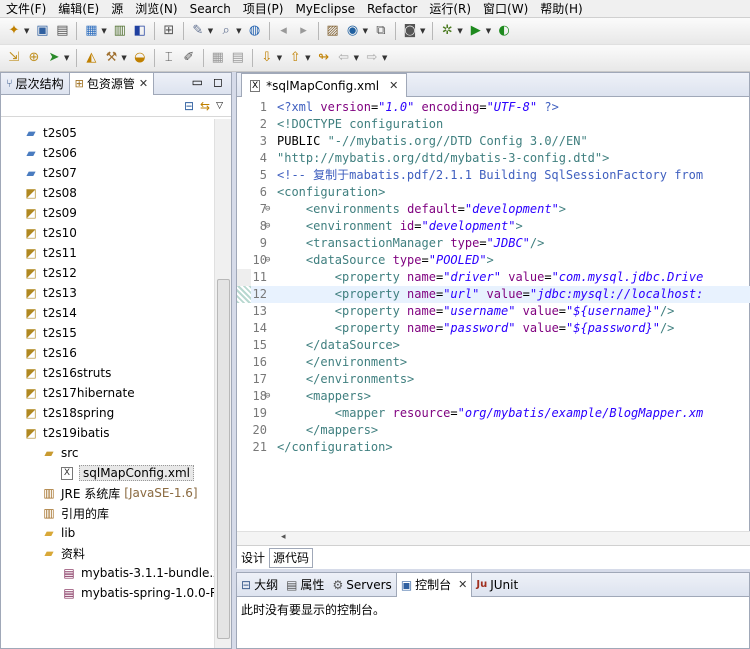 This screenshot has width=750, height=649. What do you see at coordinates (50, 153) in the screenshot?
I see `tree-item: ▰ t2s06` at bounding box center [50, 153].